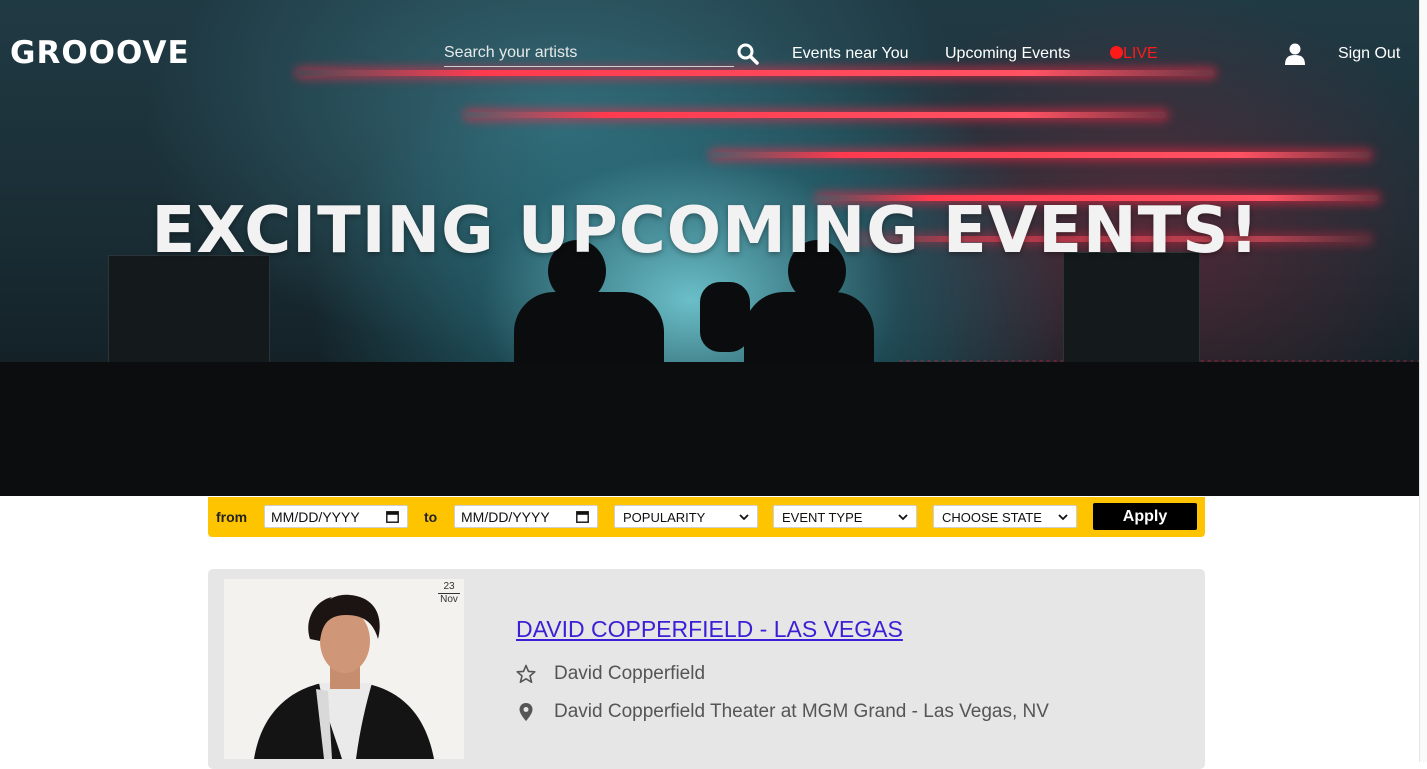 The height and width of the screenshot is (769, 1427). I want to click on event-type-select: EVENT TYPE, so click(845, 516).